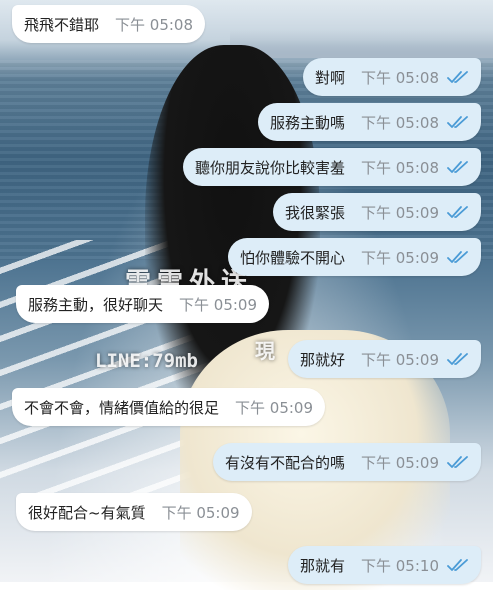 This screenshot has width=493, height=590. I want to click on message-text: 飛飛不錯耶, so click(62, 24).